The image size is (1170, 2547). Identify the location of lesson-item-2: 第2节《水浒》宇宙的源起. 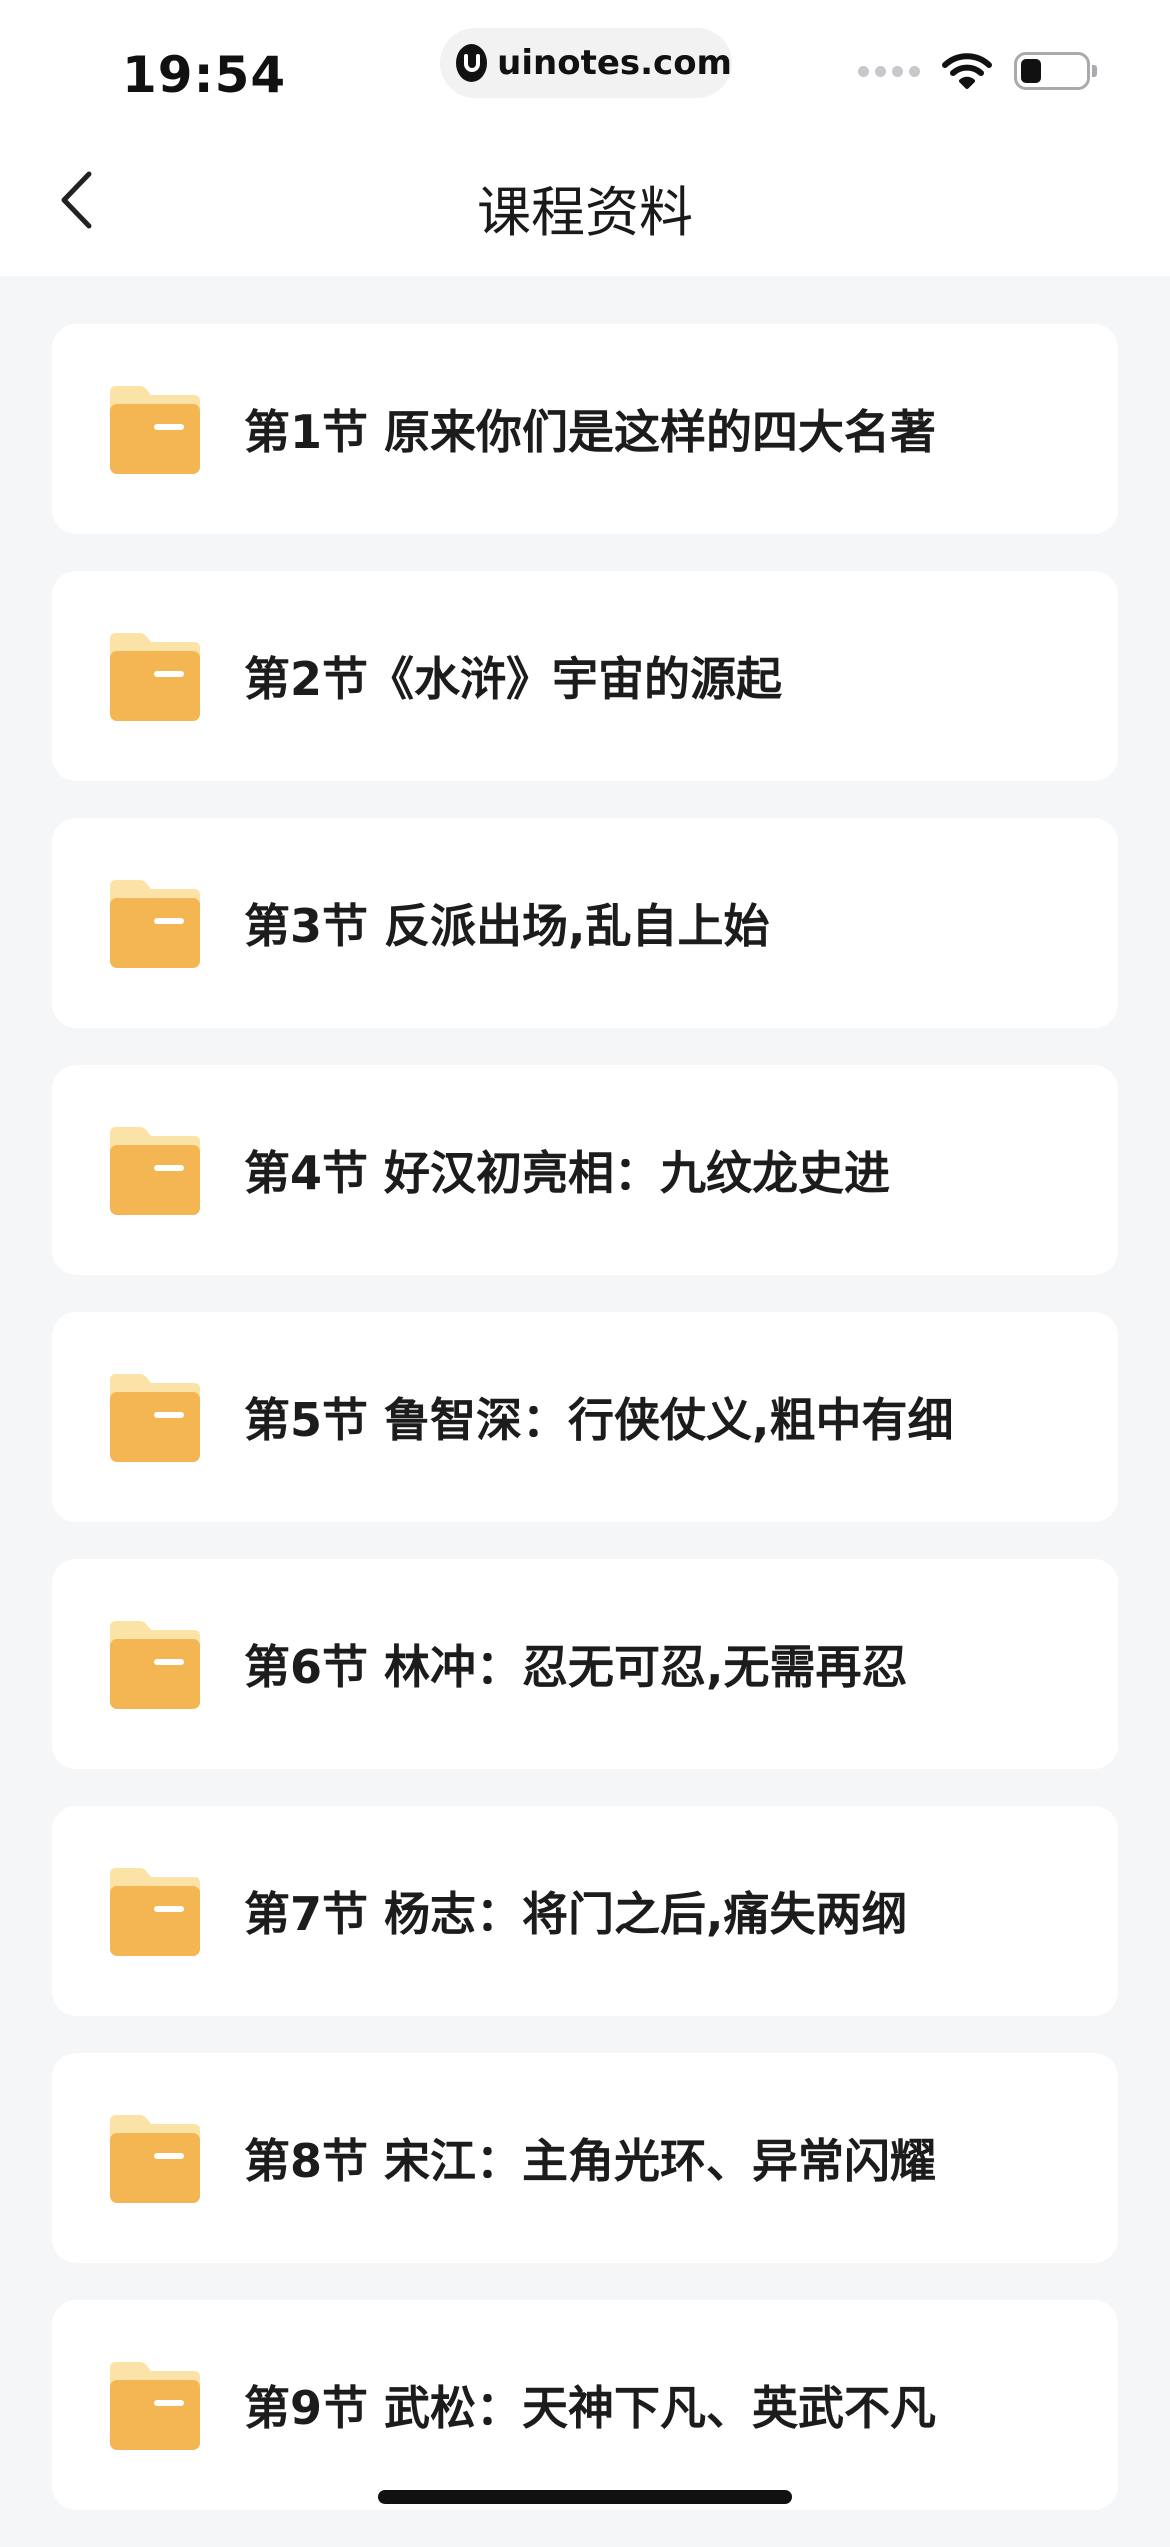
(585, 676).